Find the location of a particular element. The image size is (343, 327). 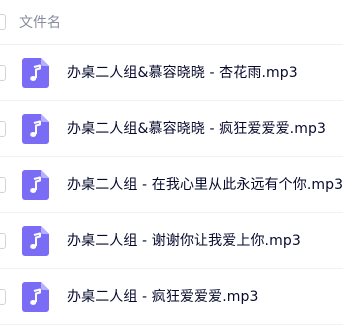

file-name: 办桌二人组&慕容晓晓 - 疯狂爱爱爱.mp3 is located at coordinates (196, 128).